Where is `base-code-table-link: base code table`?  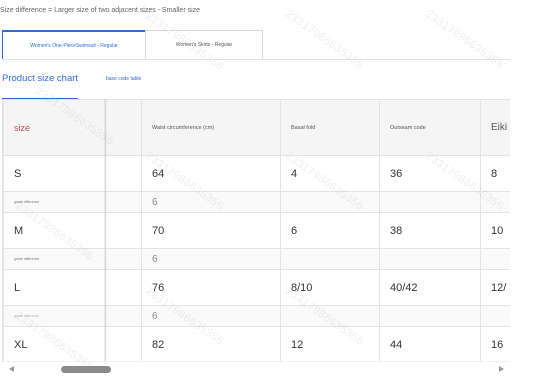
base-code-table-link: base code table is located at coordinates (123, 79).